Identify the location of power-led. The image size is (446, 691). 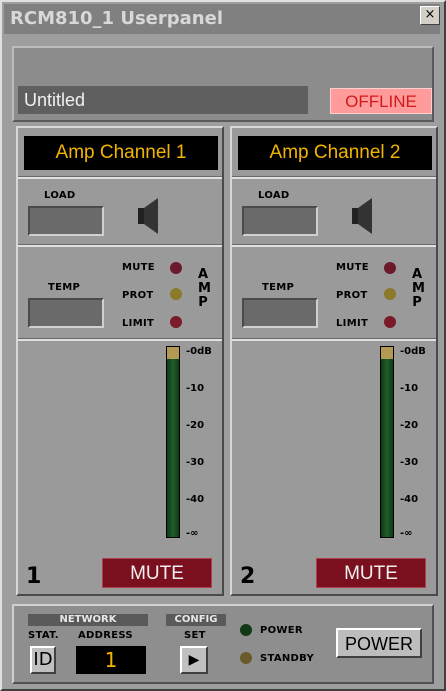
(246, 630).